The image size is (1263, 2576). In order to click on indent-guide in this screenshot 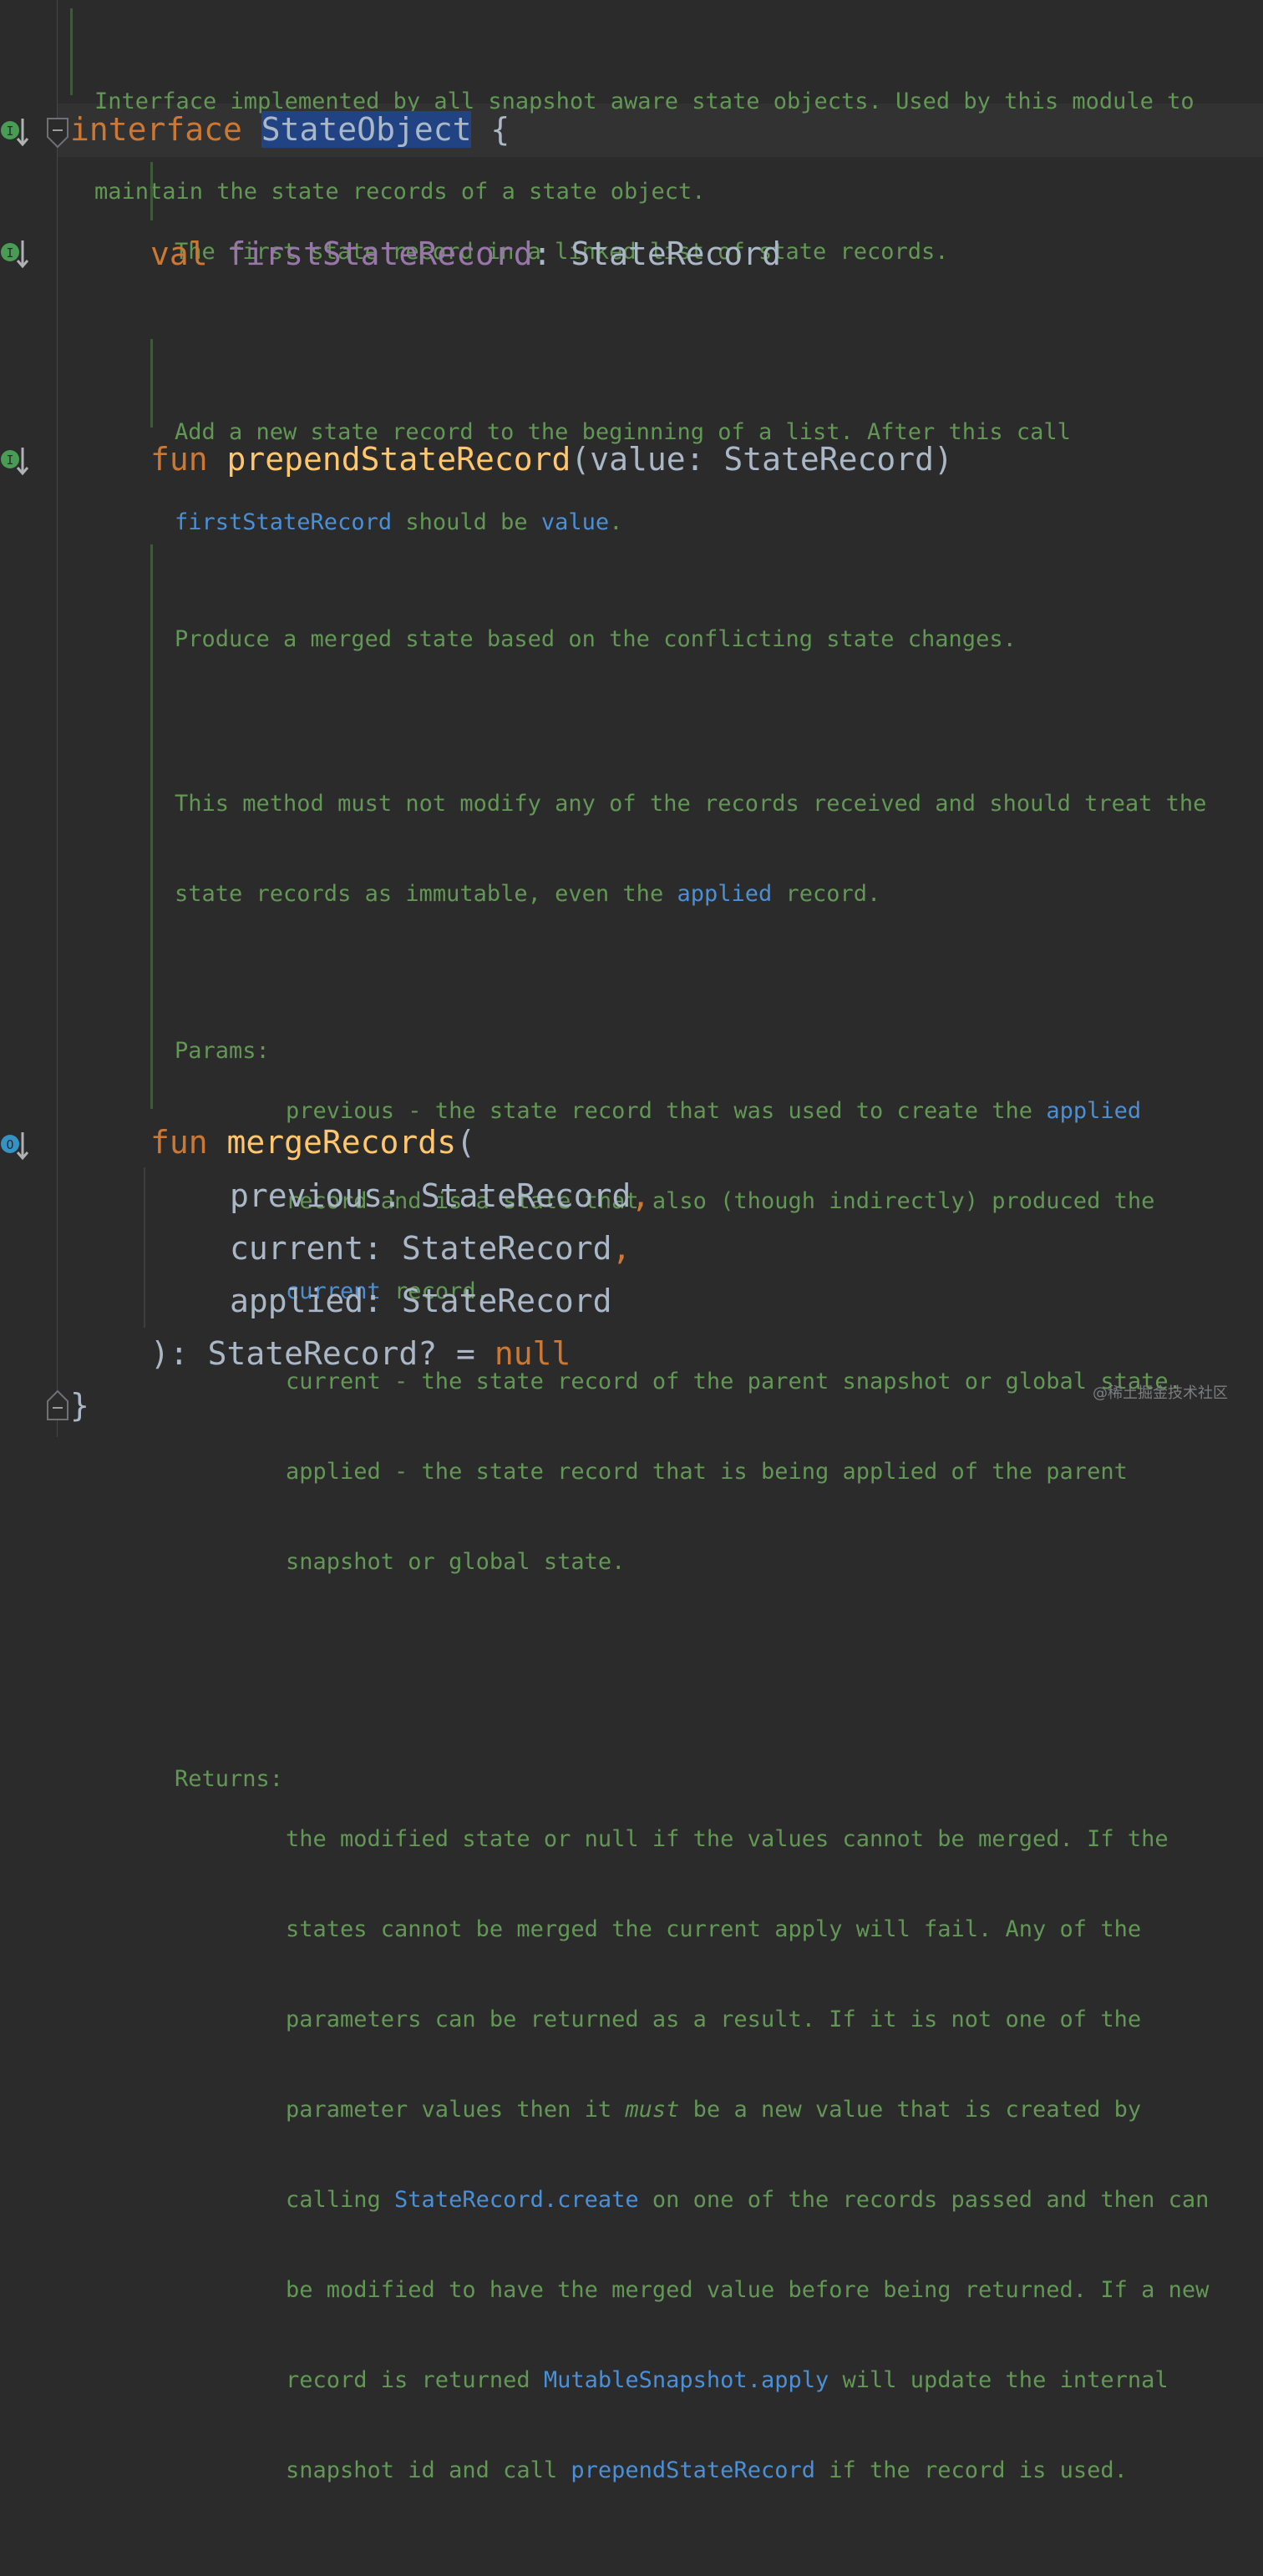, I will do `click(144, 1247)`.